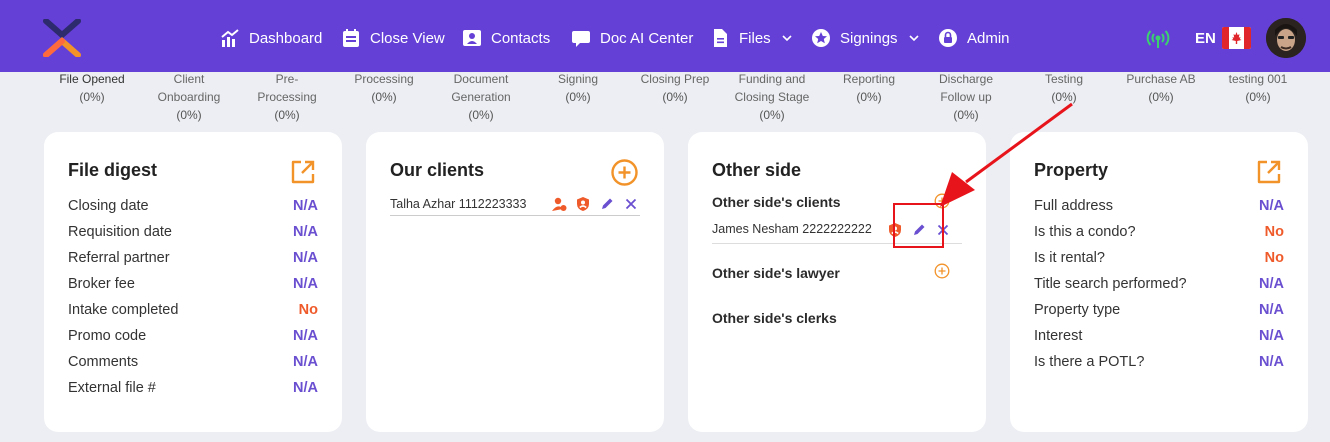 Image resolution: width=1330 pixels, height=442 pixels. I want to click on stage-name: Testing, so click(1064, 79).